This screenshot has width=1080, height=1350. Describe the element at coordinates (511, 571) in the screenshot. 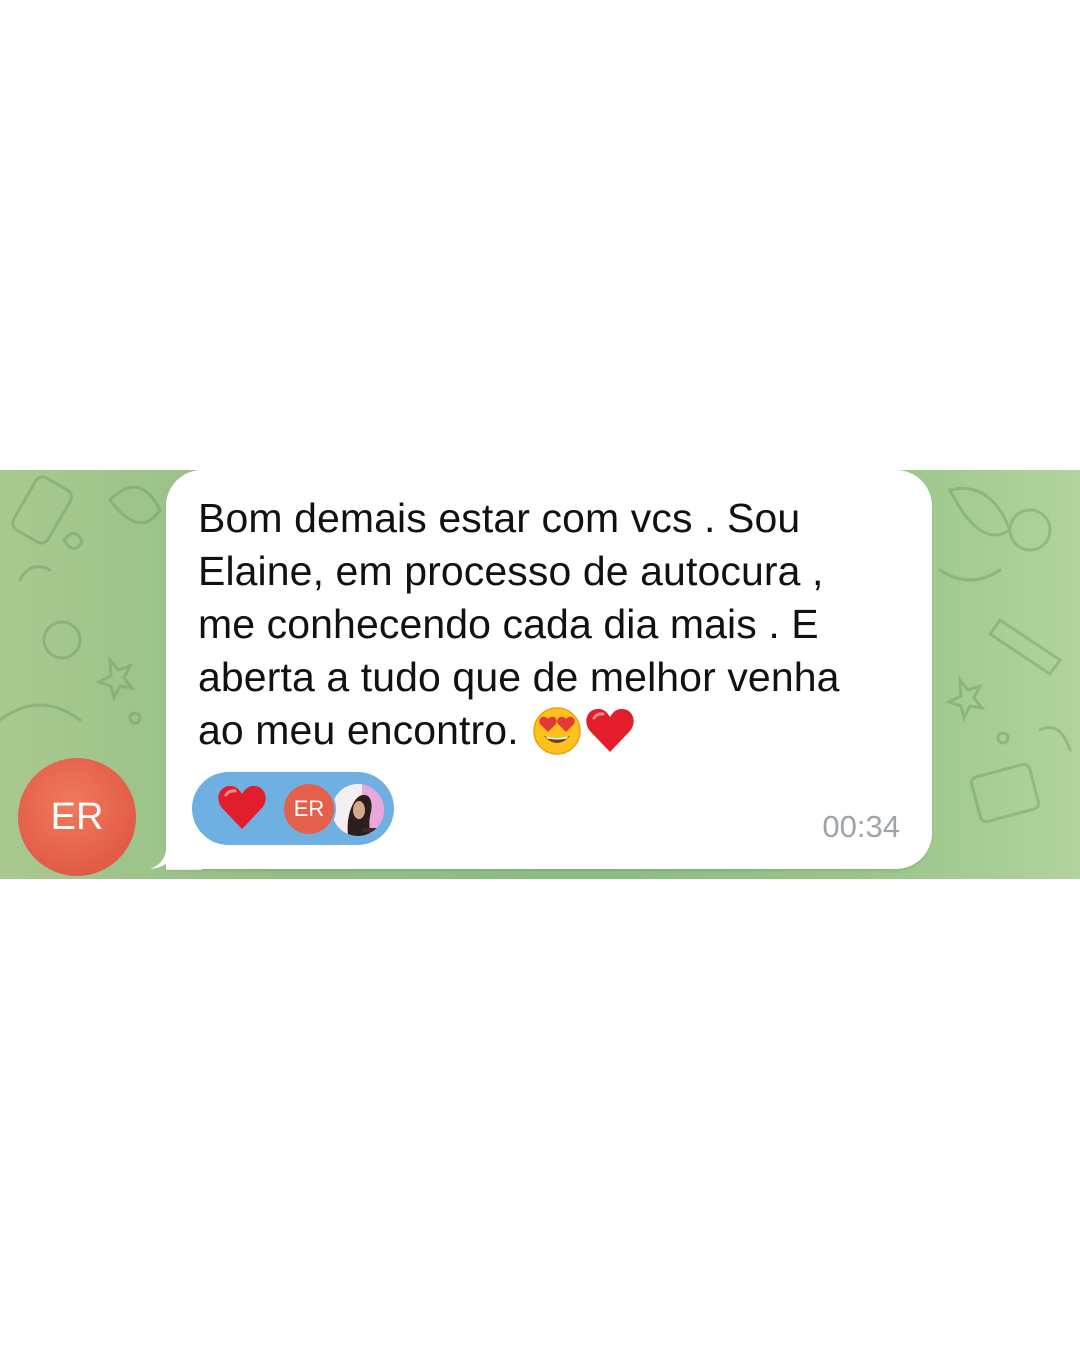

I see `message-line: Elaine, em processo de autocura ,` at that location.